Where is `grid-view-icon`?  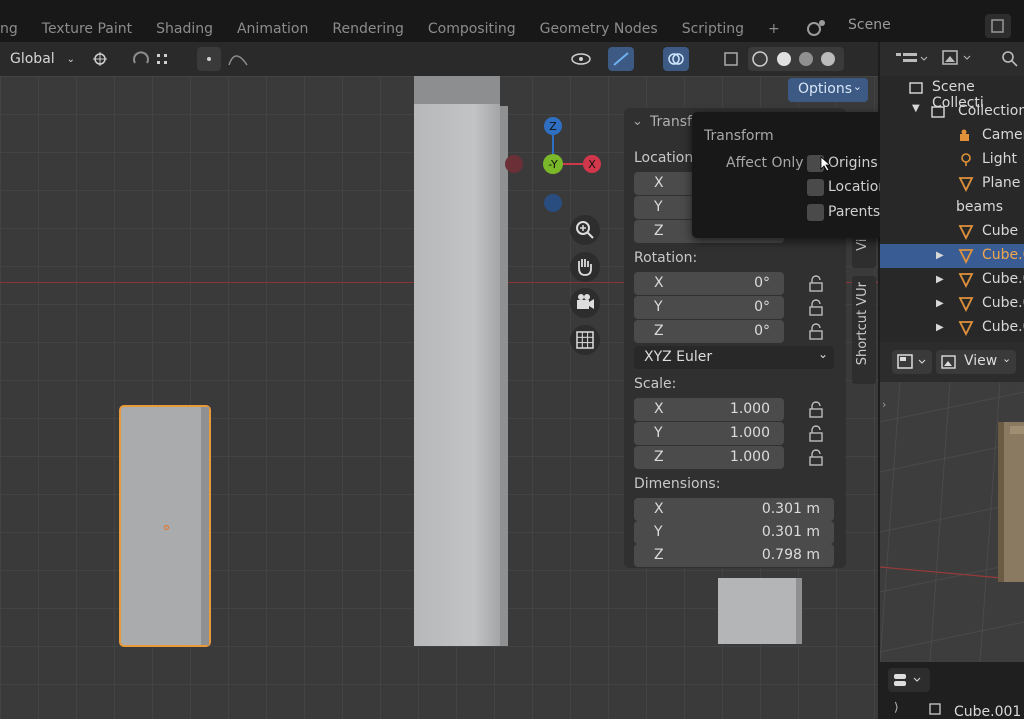
grid-view-icon is located at coordinates (585, 340).